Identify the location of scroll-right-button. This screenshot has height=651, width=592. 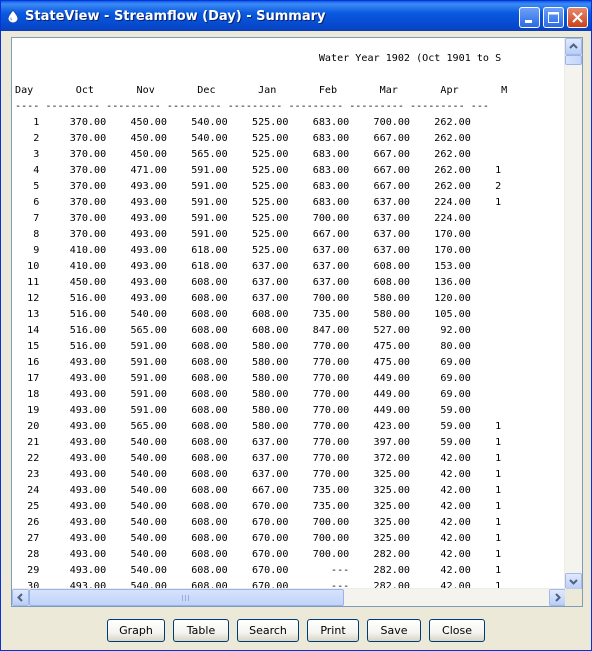
(557, 597).